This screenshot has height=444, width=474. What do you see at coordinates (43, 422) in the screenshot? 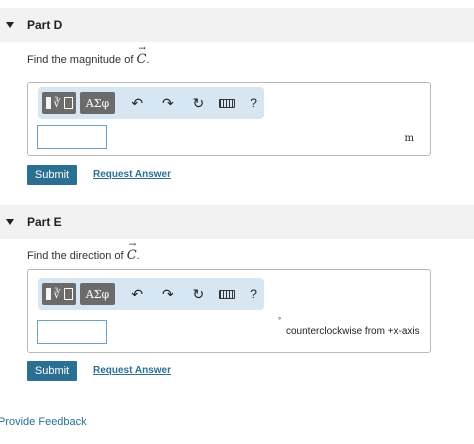
I see `provide-feedback-link: Provide Feedback` at bounding box center [43, 422].